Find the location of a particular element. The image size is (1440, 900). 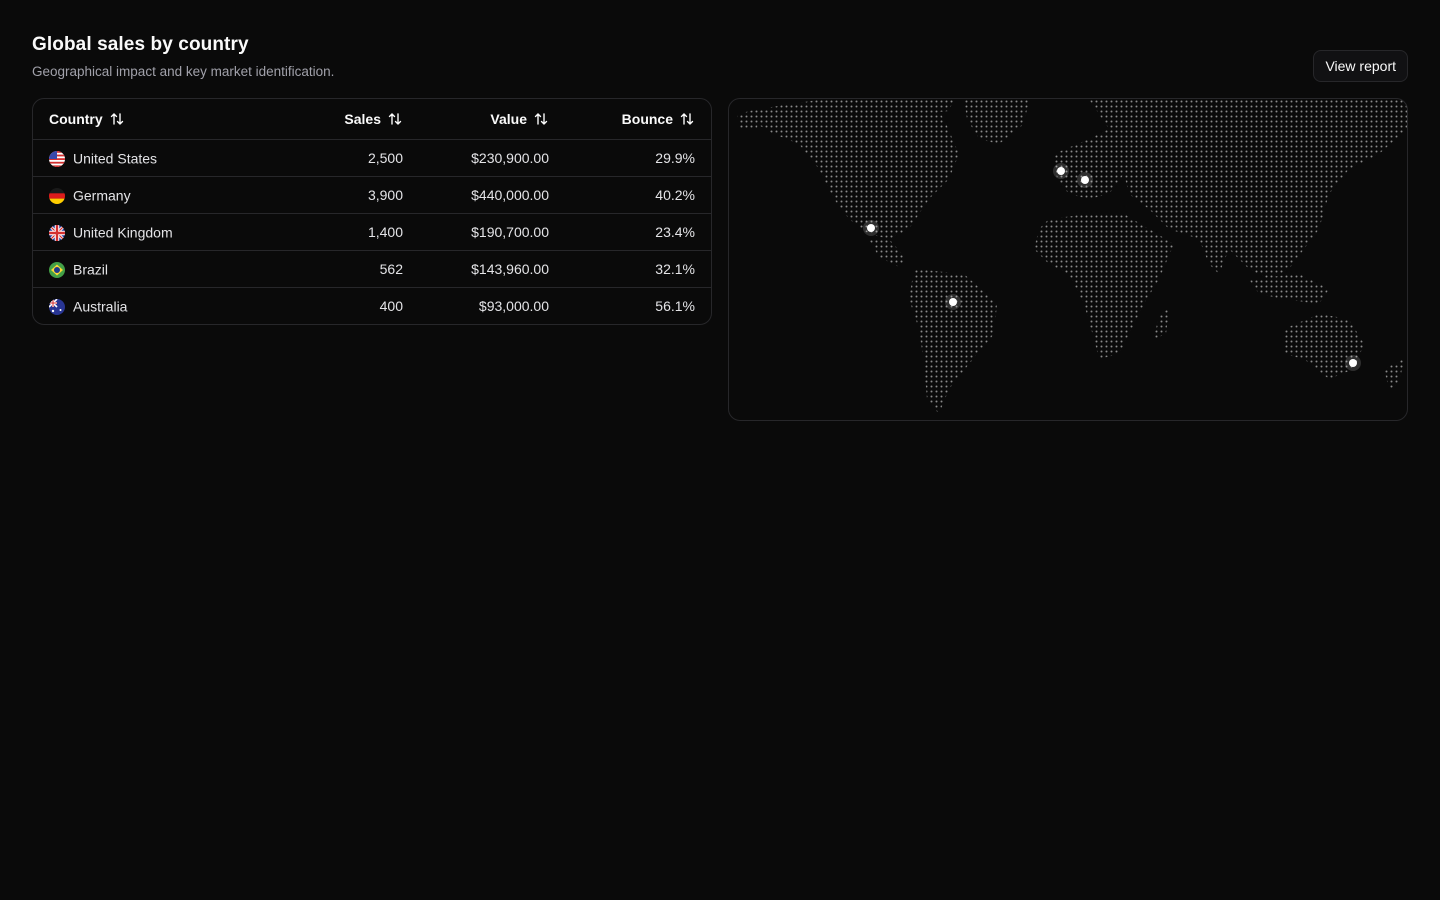

sales-cell: 1,400 is located at coordinates (336, 232).